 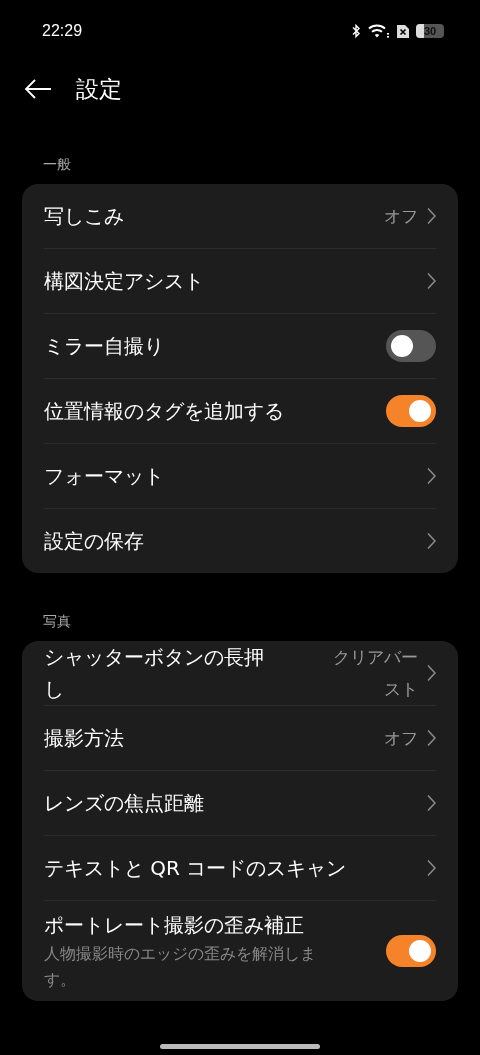 I want to click on setting-title: 位置情報のタグを追加する, so click(x=164, y=411).